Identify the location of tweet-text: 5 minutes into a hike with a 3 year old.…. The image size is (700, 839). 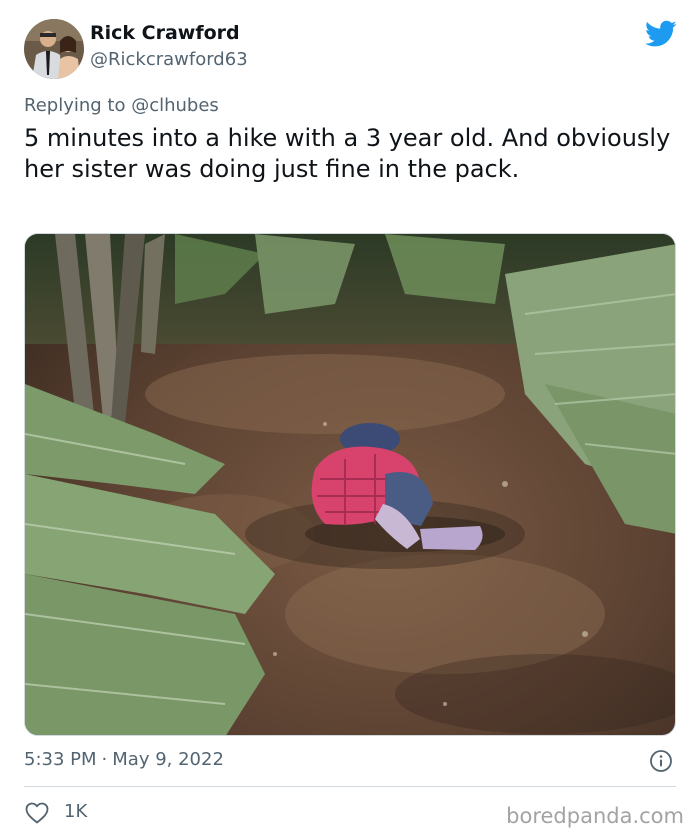
(347, 153).